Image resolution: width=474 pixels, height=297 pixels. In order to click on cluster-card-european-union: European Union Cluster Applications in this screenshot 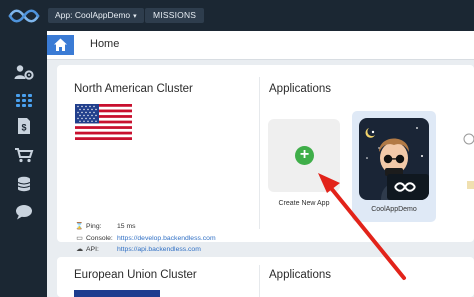, I will do `click(265, 277)`.